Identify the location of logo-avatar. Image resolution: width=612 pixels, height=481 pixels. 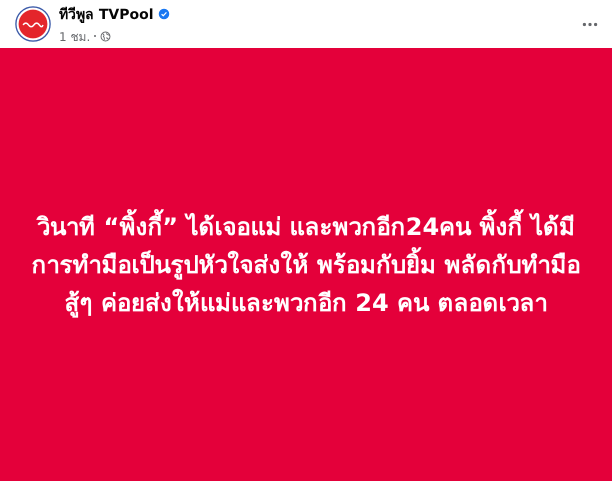
(33, 24).